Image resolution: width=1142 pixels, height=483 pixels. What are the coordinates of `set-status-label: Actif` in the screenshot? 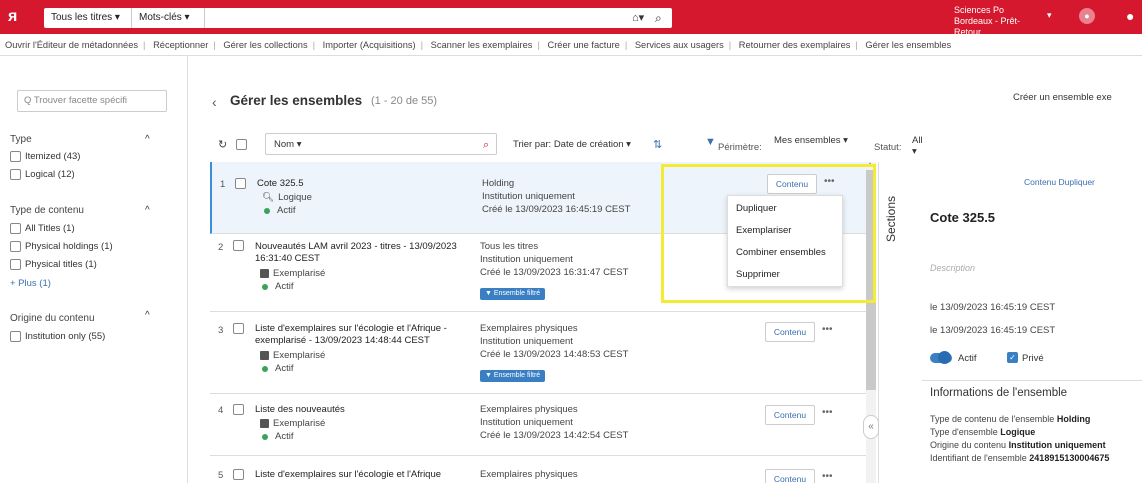 It's located at (284, 436).